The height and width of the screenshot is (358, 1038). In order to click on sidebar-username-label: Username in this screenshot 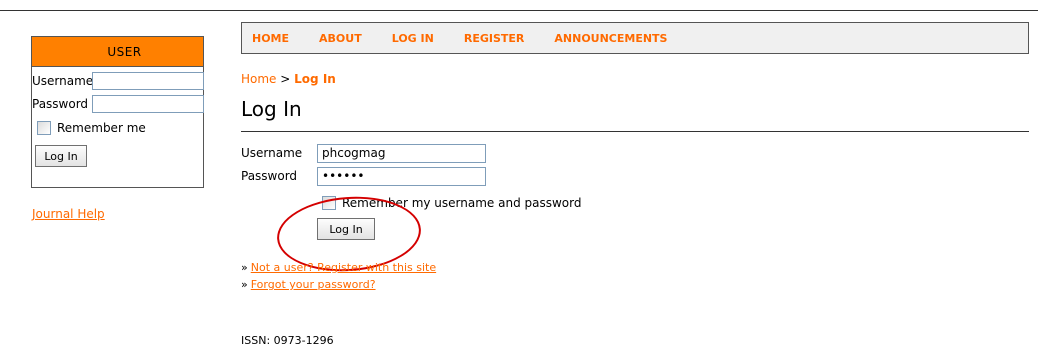, I will do `click(63, 81)`.